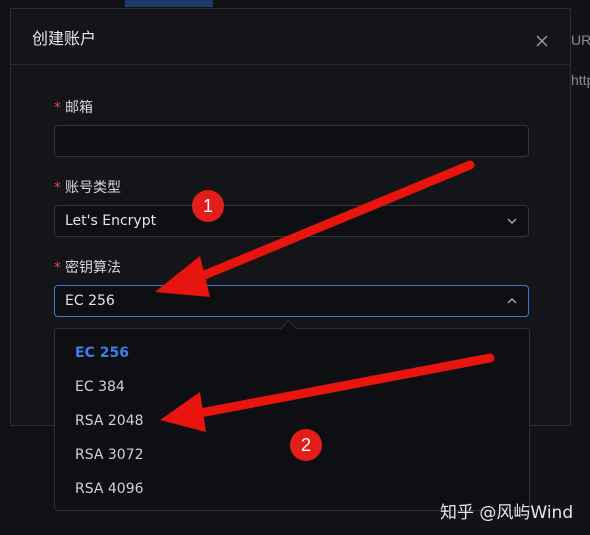  I want to click on key-algorithm-value: EC 256, so click(90, 301).